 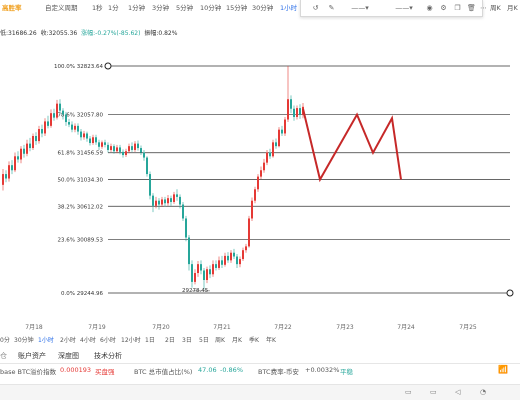 What do you see at coordinates (345, 327) in the screenshot?
I see `date-label: 7月23` at bounding box center [345, 327].